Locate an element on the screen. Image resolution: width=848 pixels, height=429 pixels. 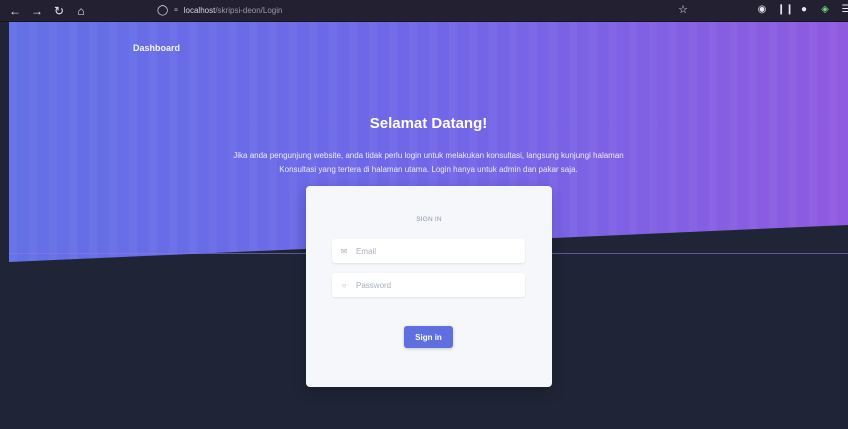
email-field: ✉ is located at coordinates (428, 251).